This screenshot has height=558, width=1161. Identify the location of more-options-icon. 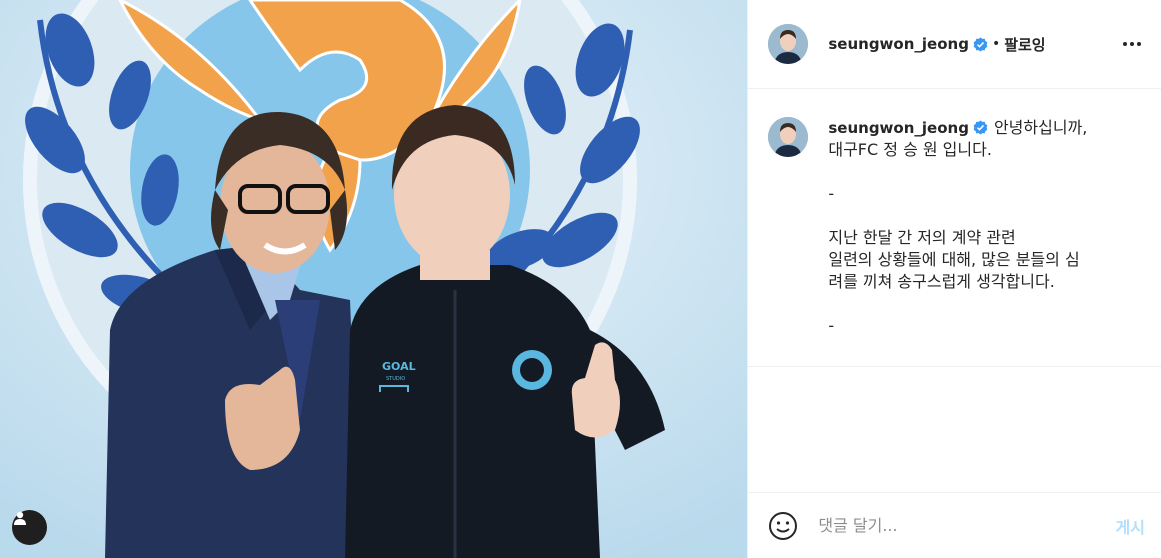
(1132, 44).